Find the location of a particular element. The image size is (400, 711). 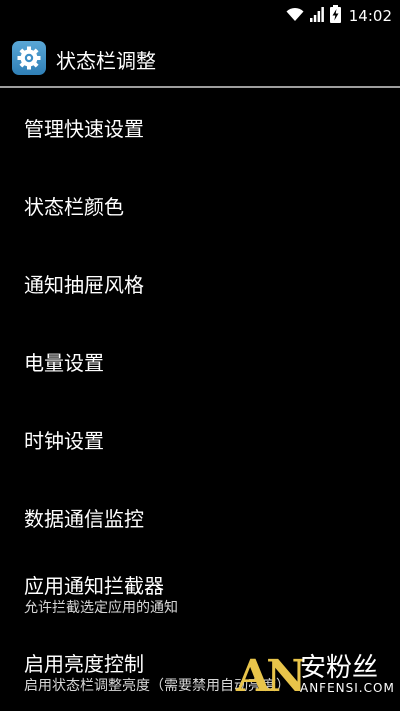

gear-icon is located at coordinates (29, 58).